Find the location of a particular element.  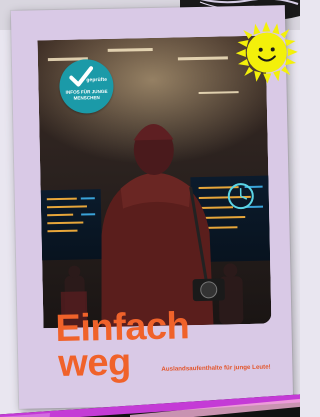

smiley-sun-icon is located at coordinates (266, 52).